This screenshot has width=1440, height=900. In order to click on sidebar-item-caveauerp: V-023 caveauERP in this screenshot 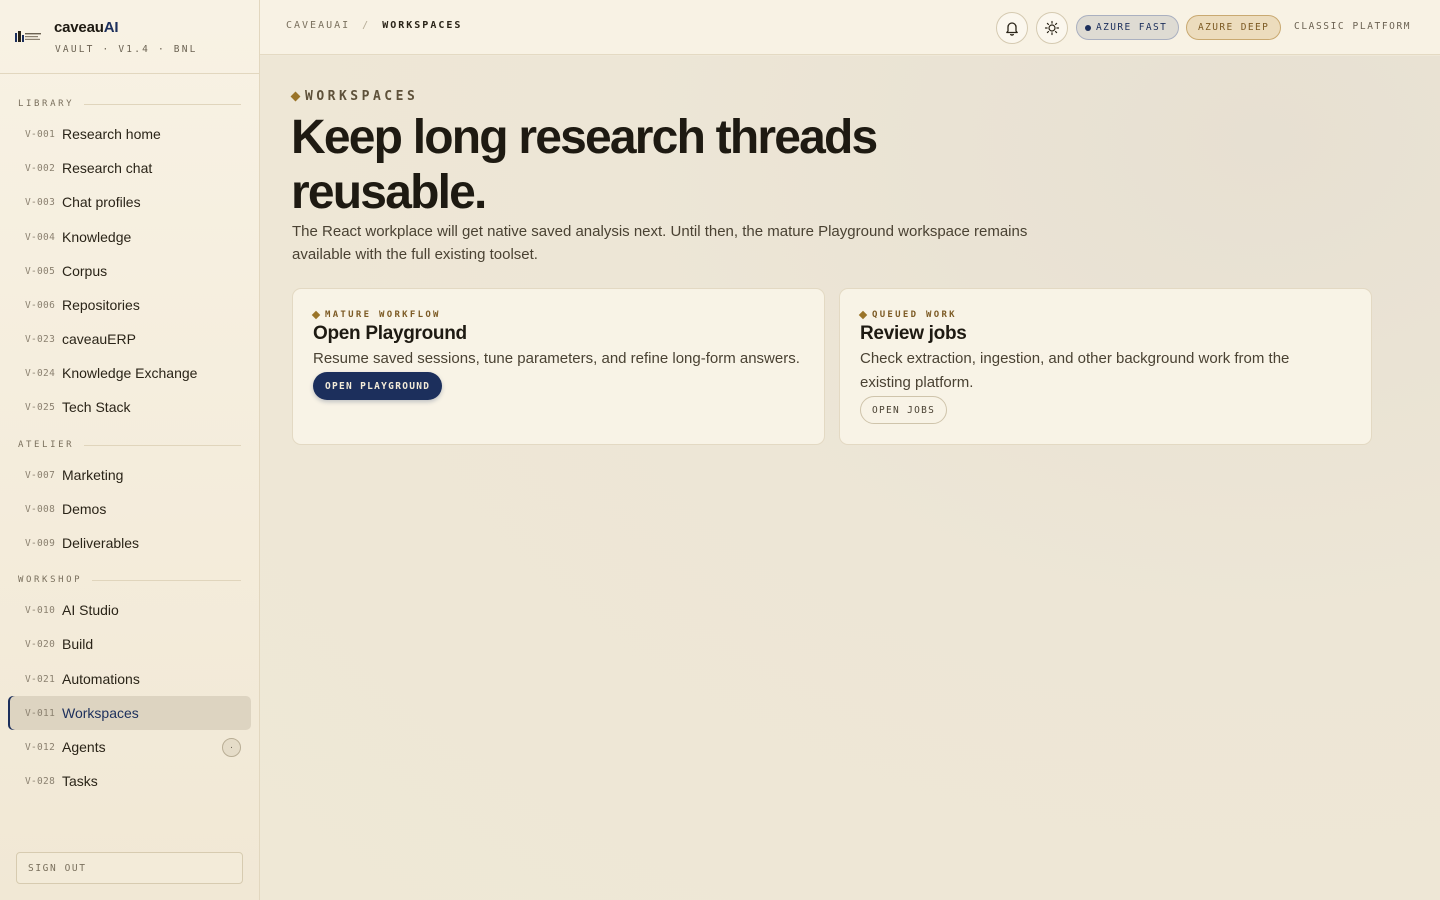, I will do `click(129, 339)`.